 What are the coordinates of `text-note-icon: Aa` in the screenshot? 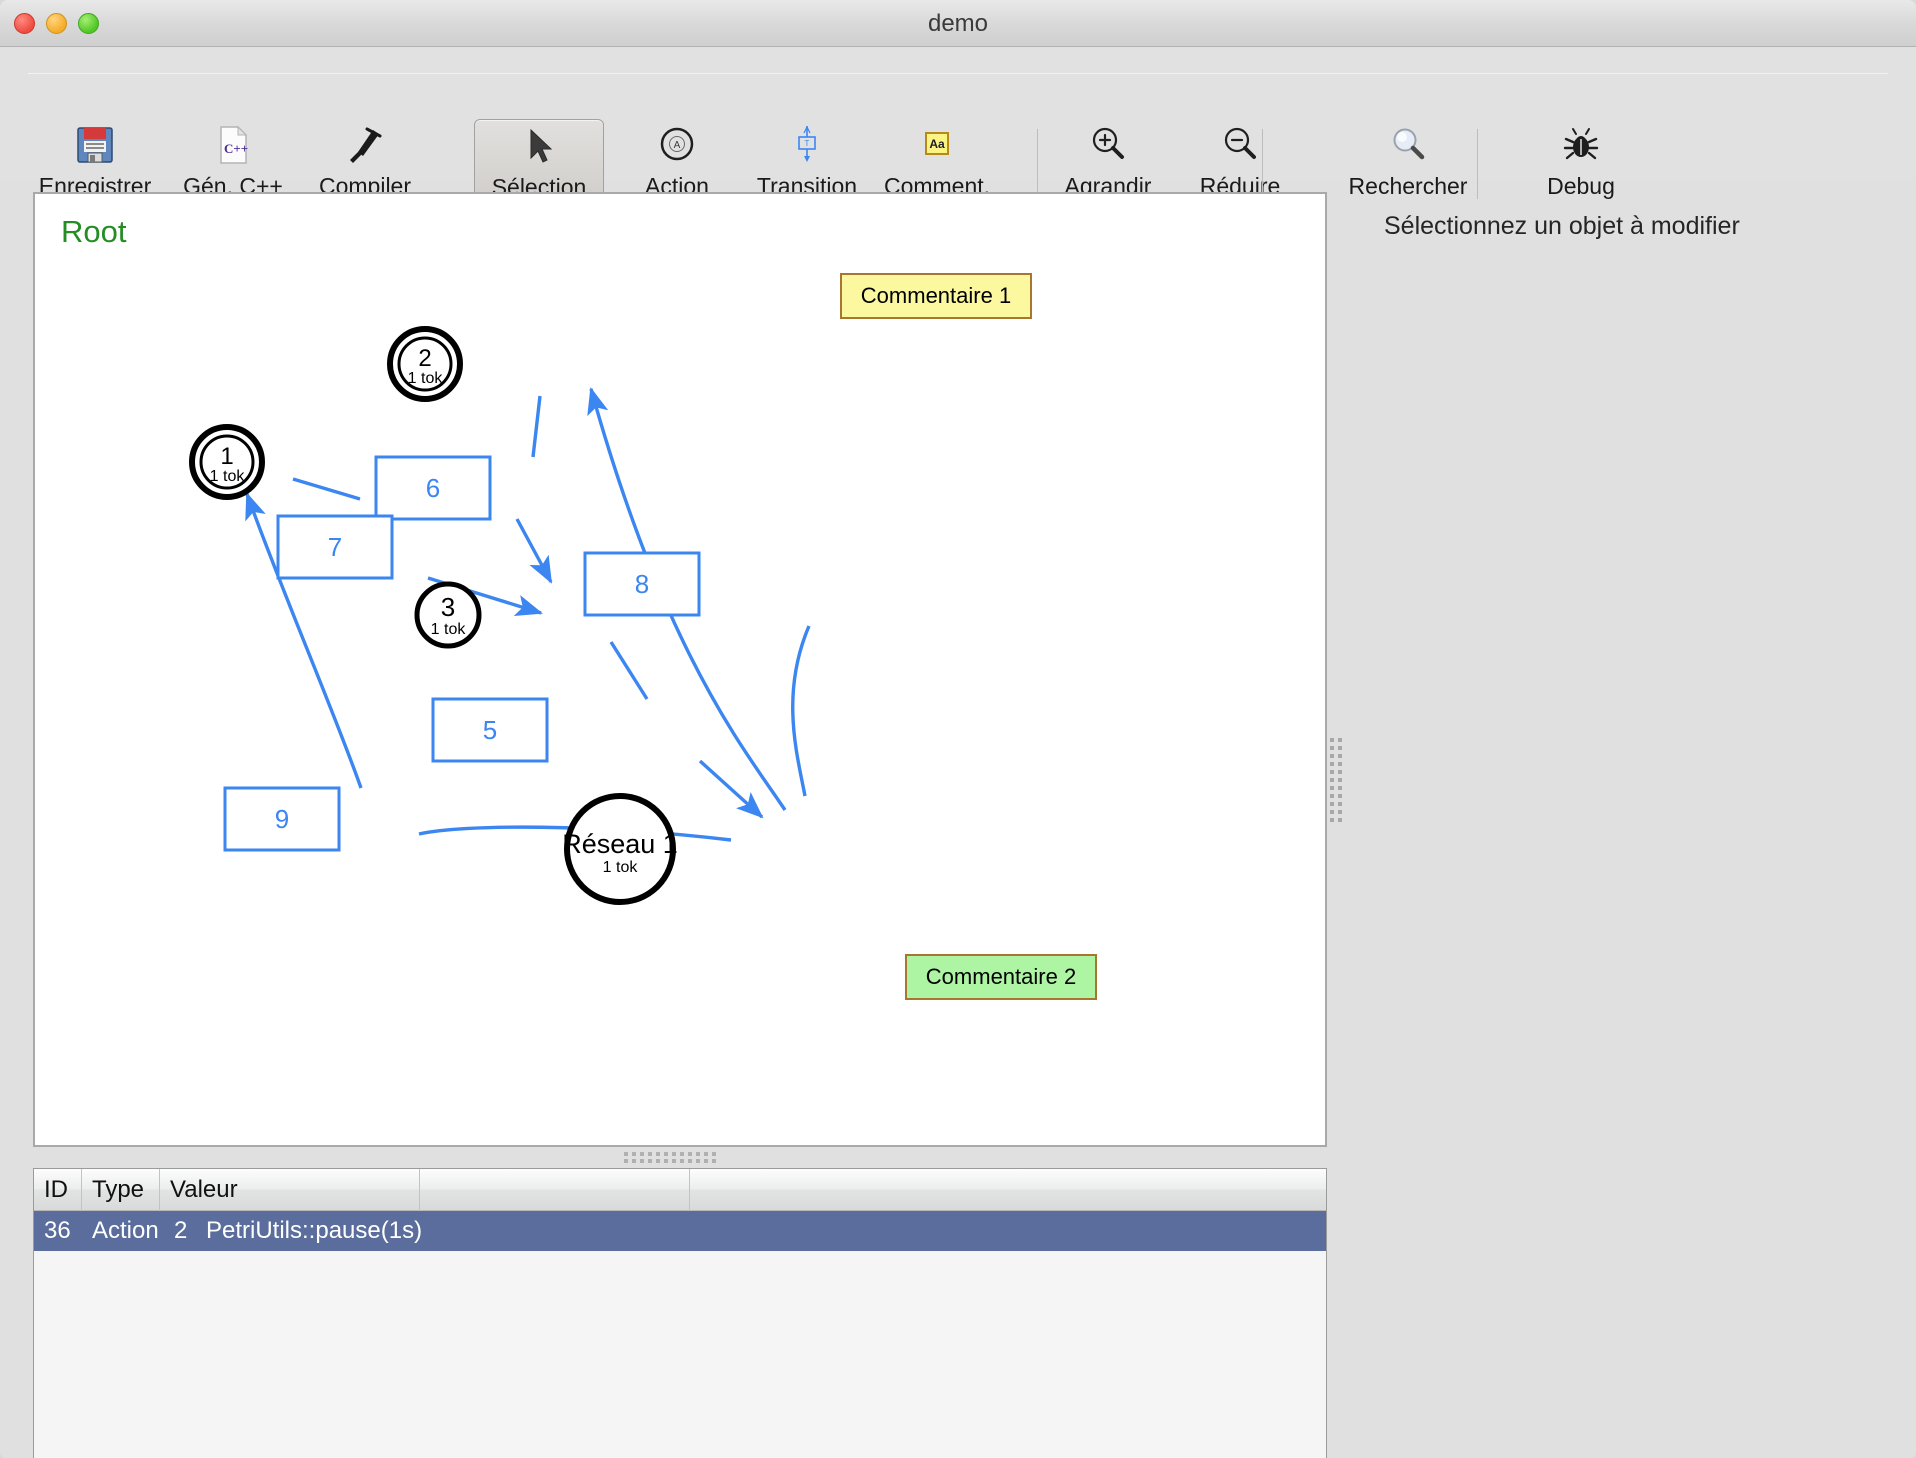 It's located at (937, 145).